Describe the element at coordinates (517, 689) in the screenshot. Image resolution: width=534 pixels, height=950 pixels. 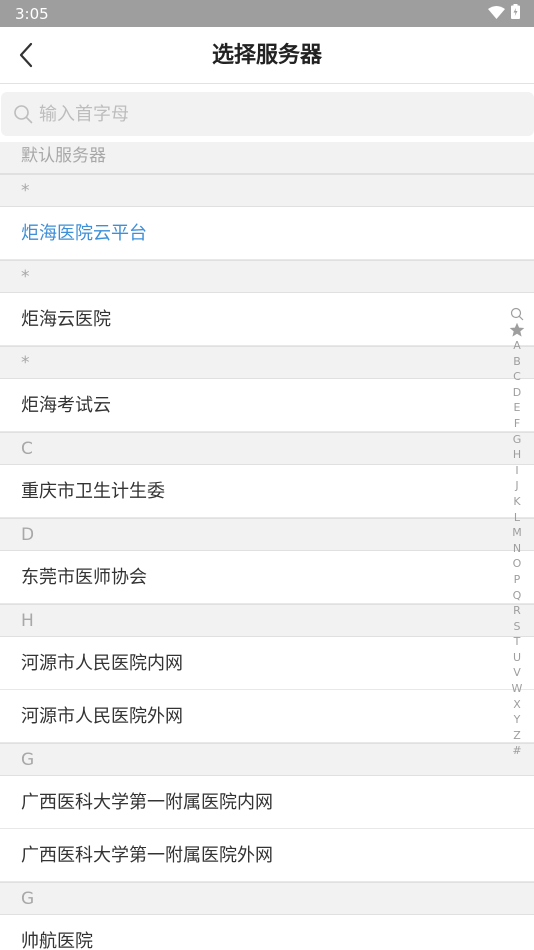
I see `index-letter: W` at that location.